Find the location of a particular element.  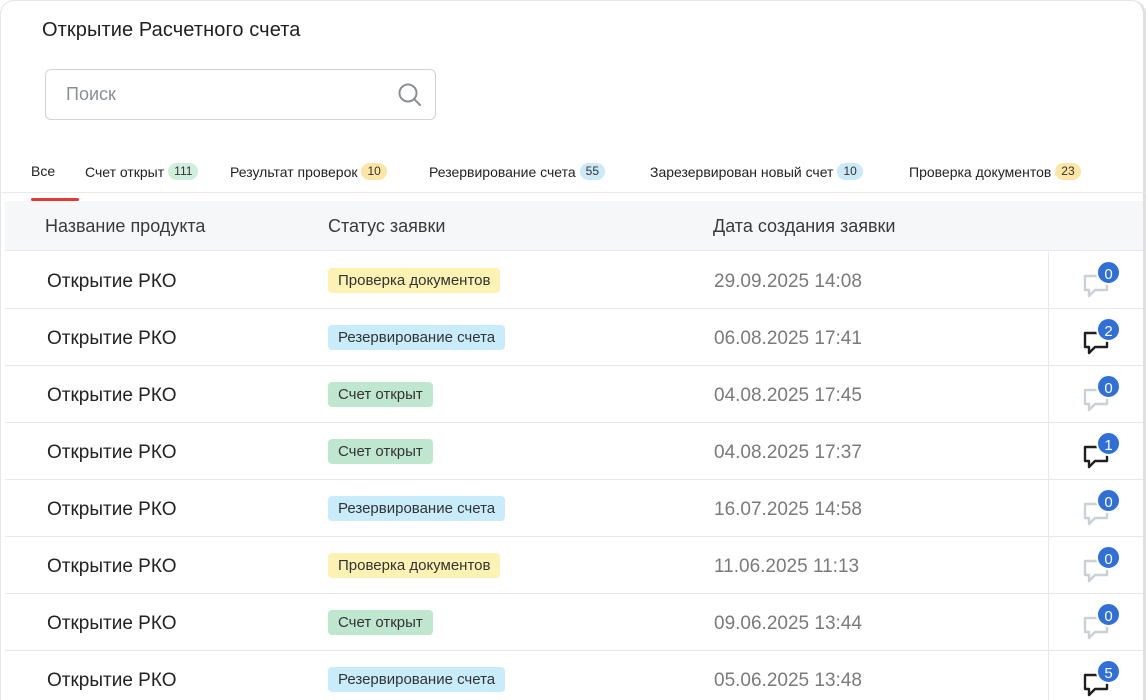

table-row: Открытие РКО Счет открыт 04.08.2025 17:45 0 is located at coordinates (574, 394).